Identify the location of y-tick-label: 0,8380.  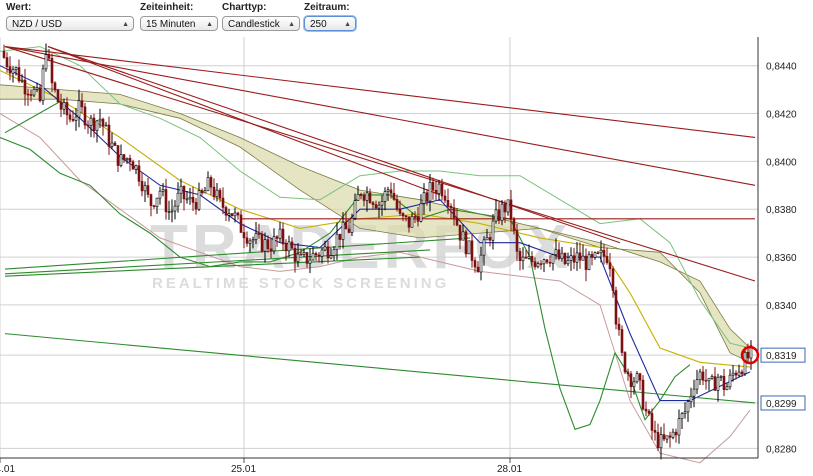
(781, 210).